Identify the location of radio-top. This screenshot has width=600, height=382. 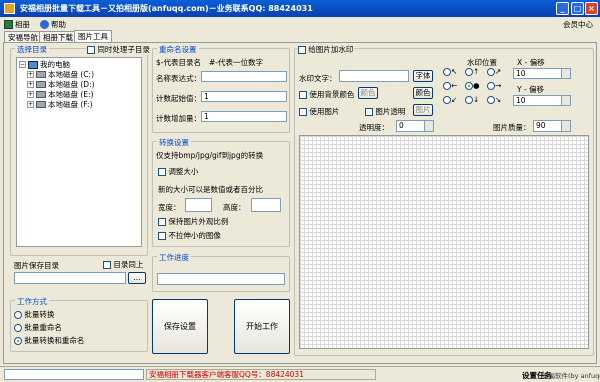
(469, 72).